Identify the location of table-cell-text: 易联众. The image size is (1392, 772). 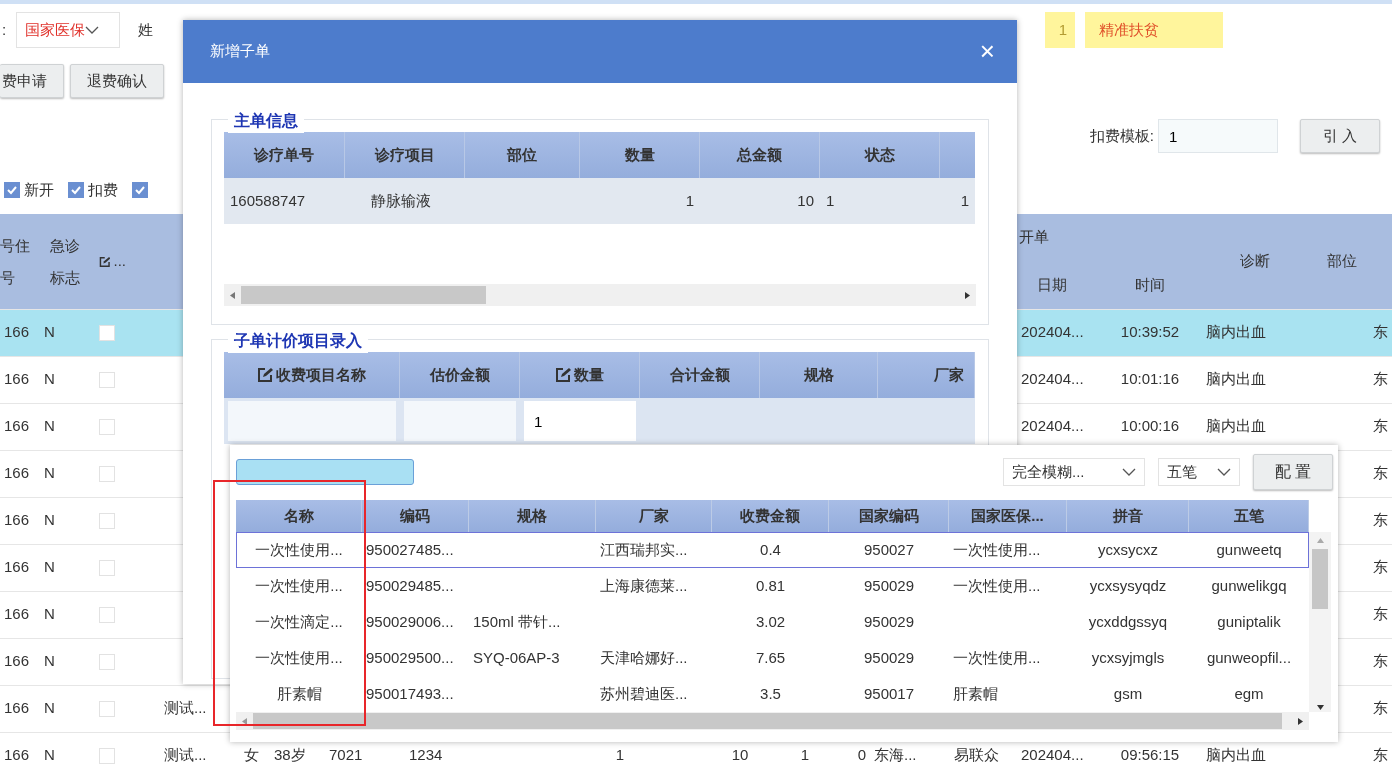
(976, 755).